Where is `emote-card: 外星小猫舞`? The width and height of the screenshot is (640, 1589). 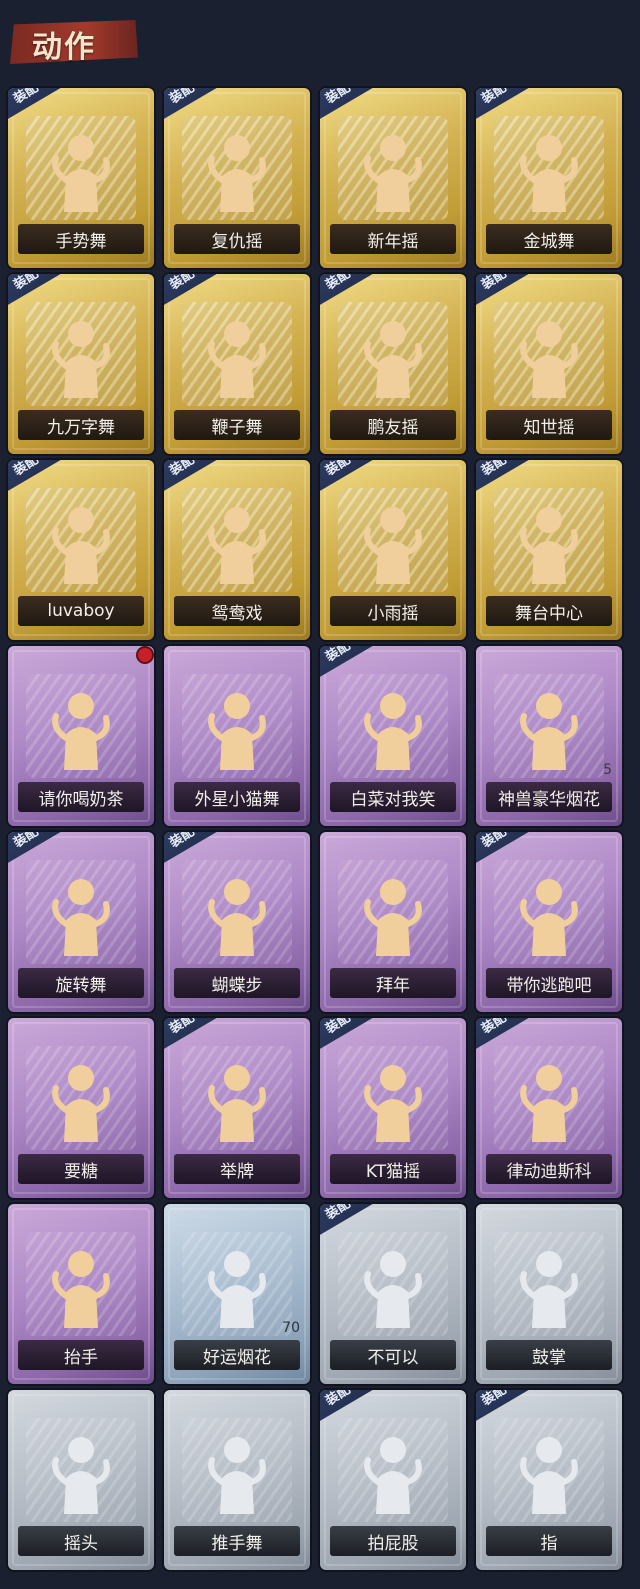 emote-card: 外星小猫舞 is located at coordinates (237, 736).